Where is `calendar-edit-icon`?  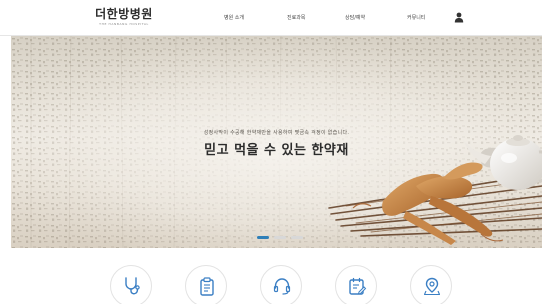 calendar-edit-icon is located at coordinates (358, 286).